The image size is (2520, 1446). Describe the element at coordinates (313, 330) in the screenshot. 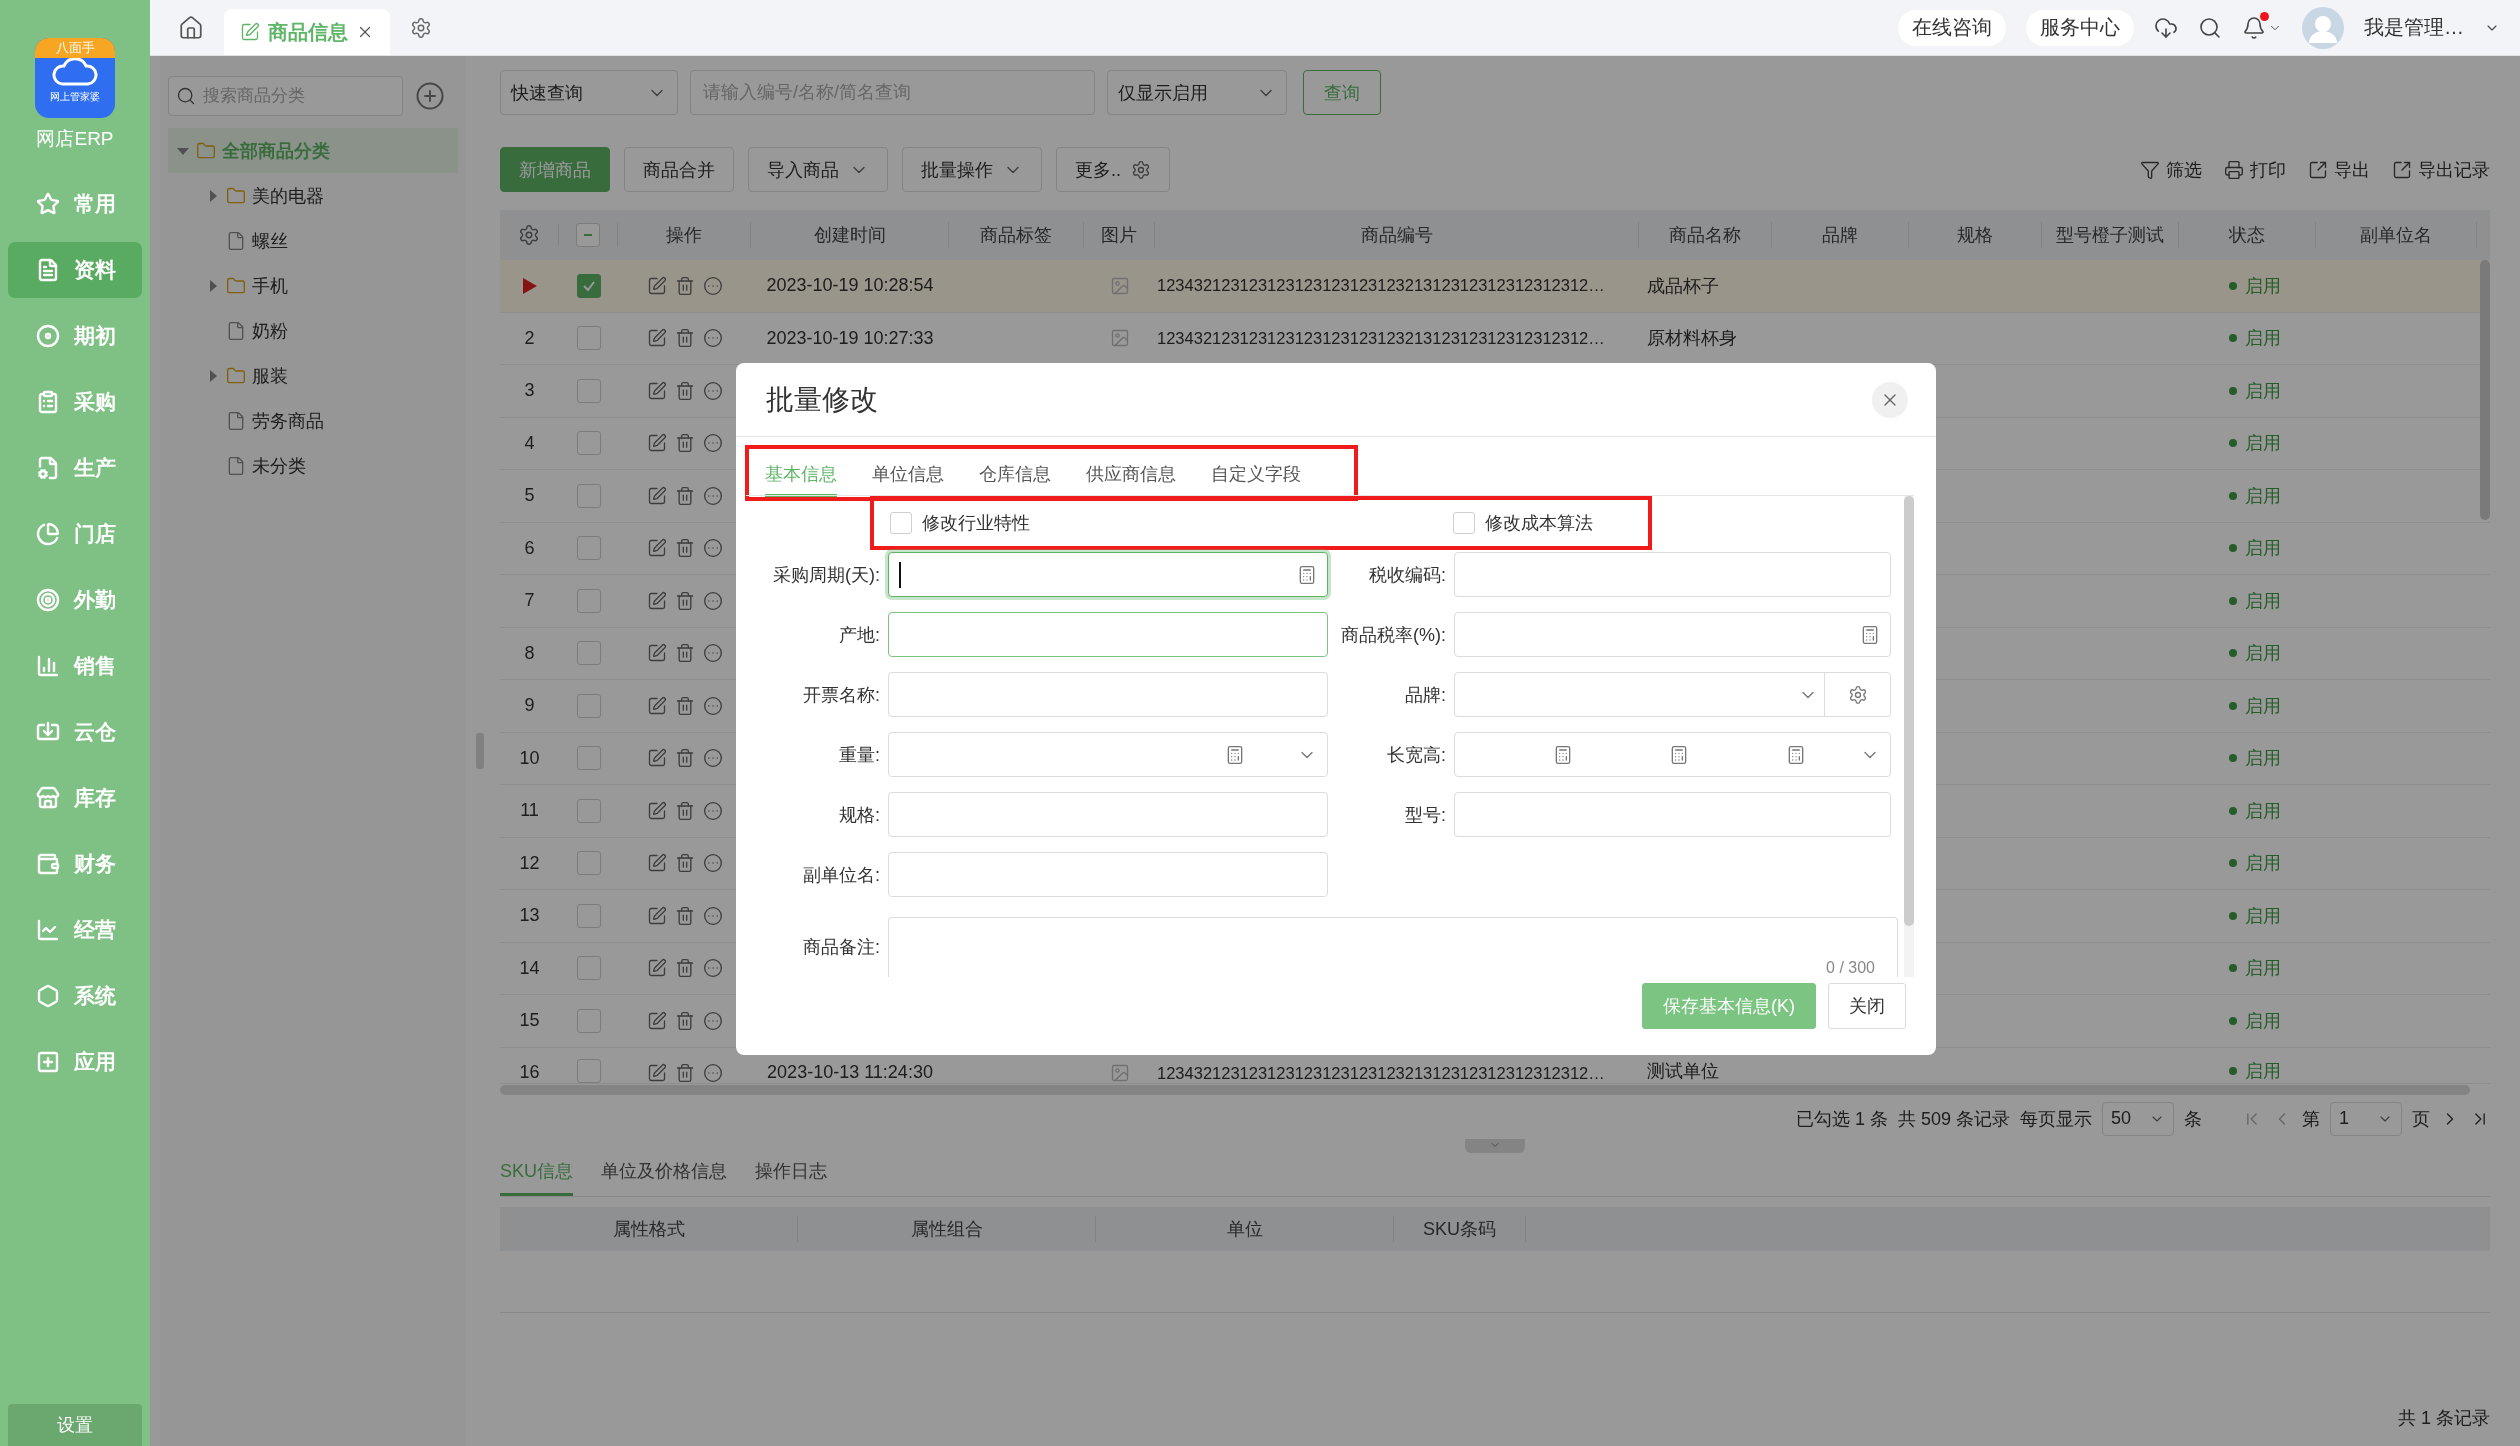

I see `tree-item: 奶粉` at that location.